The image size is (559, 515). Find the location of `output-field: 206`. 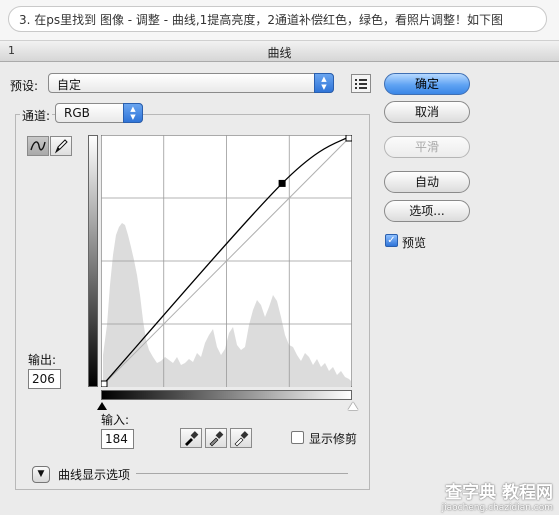

output-field: 206 is located at coordinates (44, 379).